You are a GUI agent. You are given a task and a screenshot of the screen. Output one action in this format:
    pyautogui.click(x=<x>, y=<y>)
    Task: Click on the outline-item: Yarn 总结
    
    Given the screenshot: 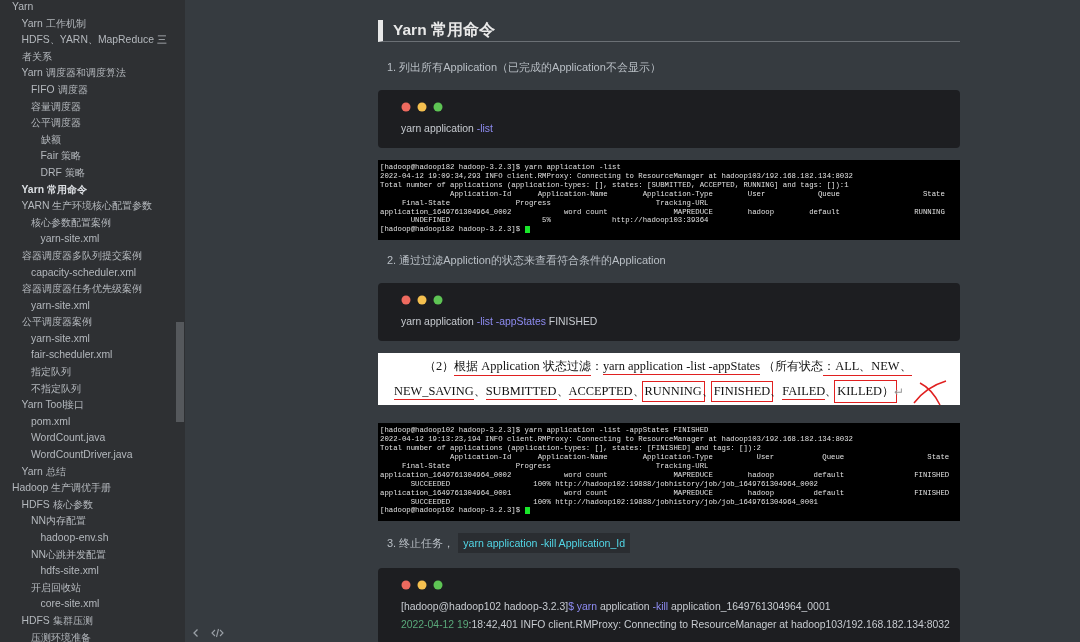 What is the action you would take?
    pyautogui.click(x=83, y=472)
    